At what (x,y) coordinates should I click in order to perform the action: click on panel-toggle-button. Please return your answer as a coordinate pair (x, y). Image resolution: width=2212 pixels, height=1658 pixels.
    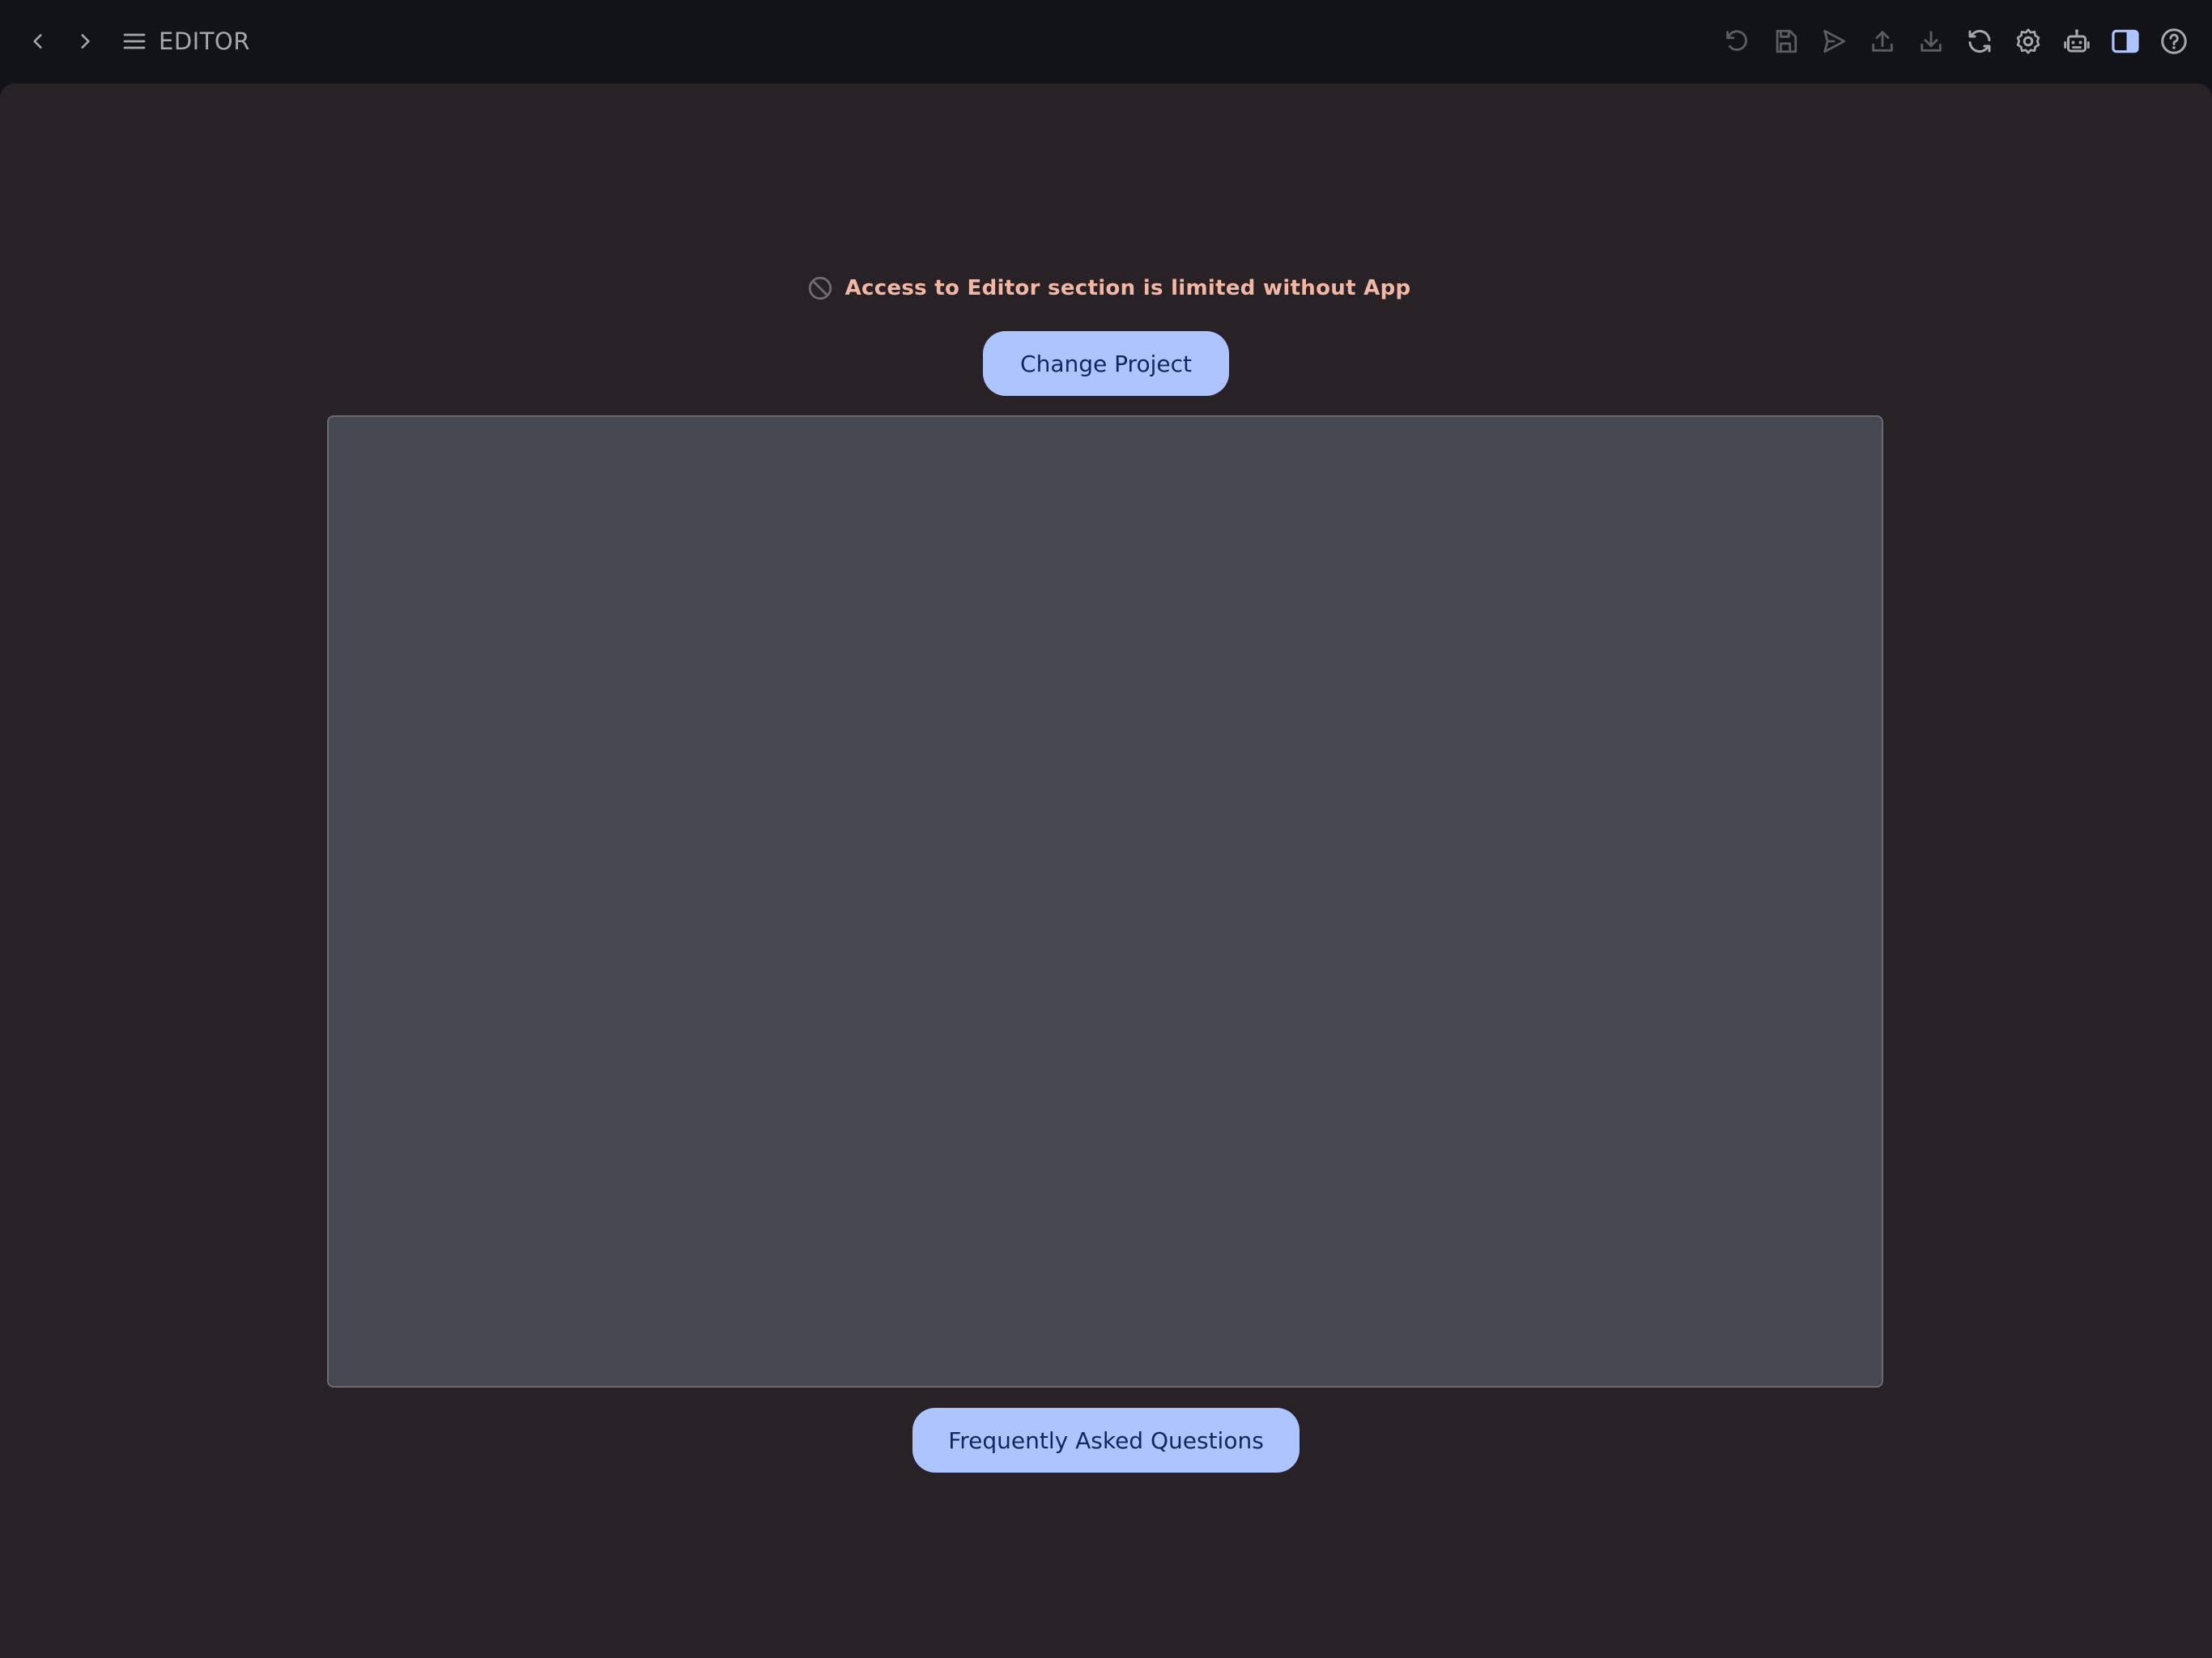
    Looking at the image, I should click on (2126, 41).